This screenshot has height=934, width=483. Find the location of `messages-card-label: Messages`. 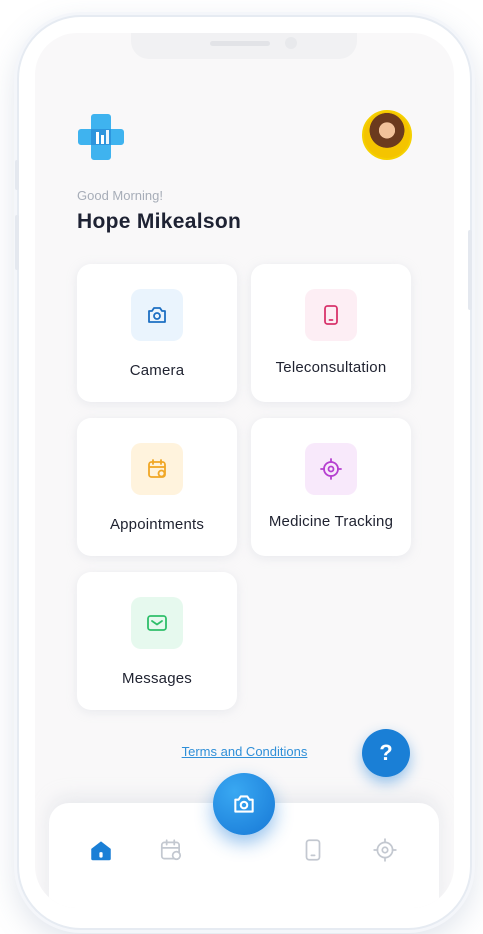

messages-card-label: Messages is located at coordinates (157, 678).